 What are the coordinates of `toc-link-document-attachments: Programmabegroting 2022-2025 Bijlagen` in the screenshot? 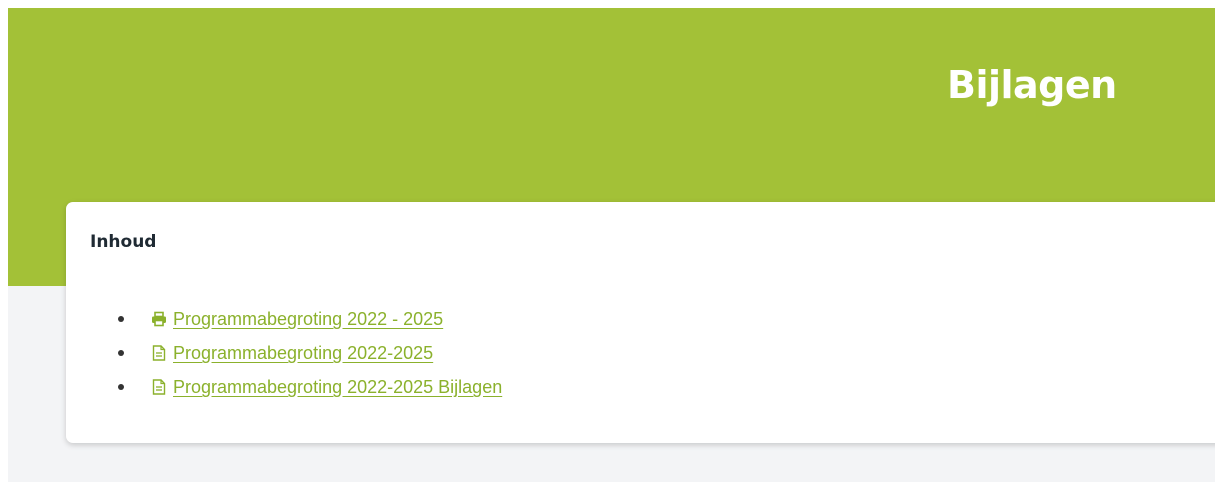 It's located at (326, 387).